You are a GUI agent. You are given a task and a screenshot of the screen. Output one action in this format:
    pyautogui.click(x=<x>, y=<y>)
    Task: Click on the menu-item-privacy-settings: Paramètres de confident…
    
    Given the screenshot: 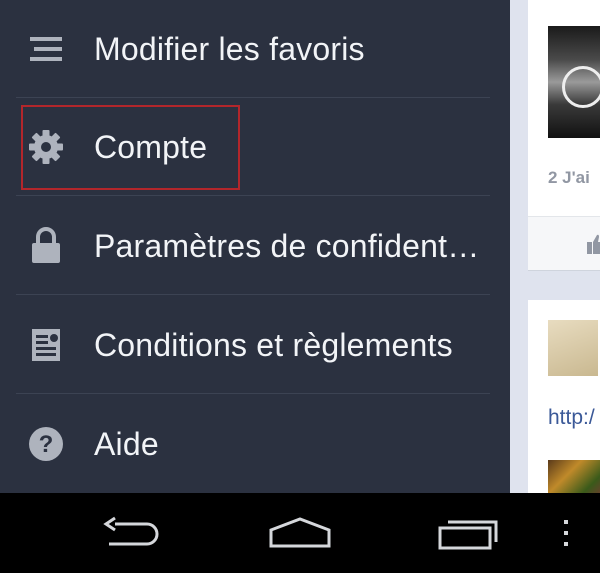 What is the action you would take?
    pyautogui.click(x=255, y=246)
    